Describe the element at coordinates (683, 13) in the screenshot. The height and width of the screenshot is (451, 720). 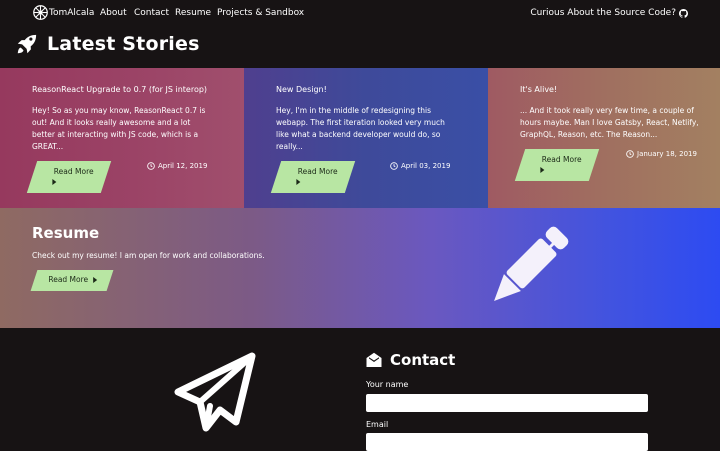
I see `github-icon` at that location.